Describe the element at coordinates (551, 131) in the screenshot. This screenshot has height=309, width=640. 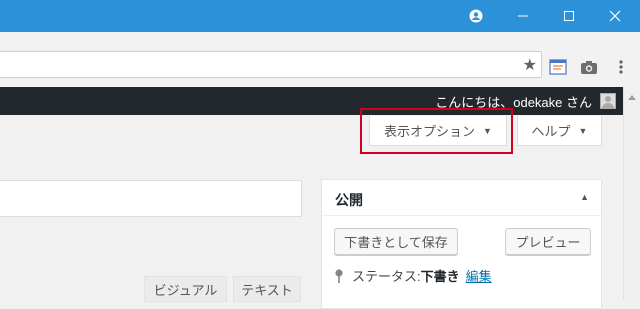
I see `help-label: ヘルプ` at that location.